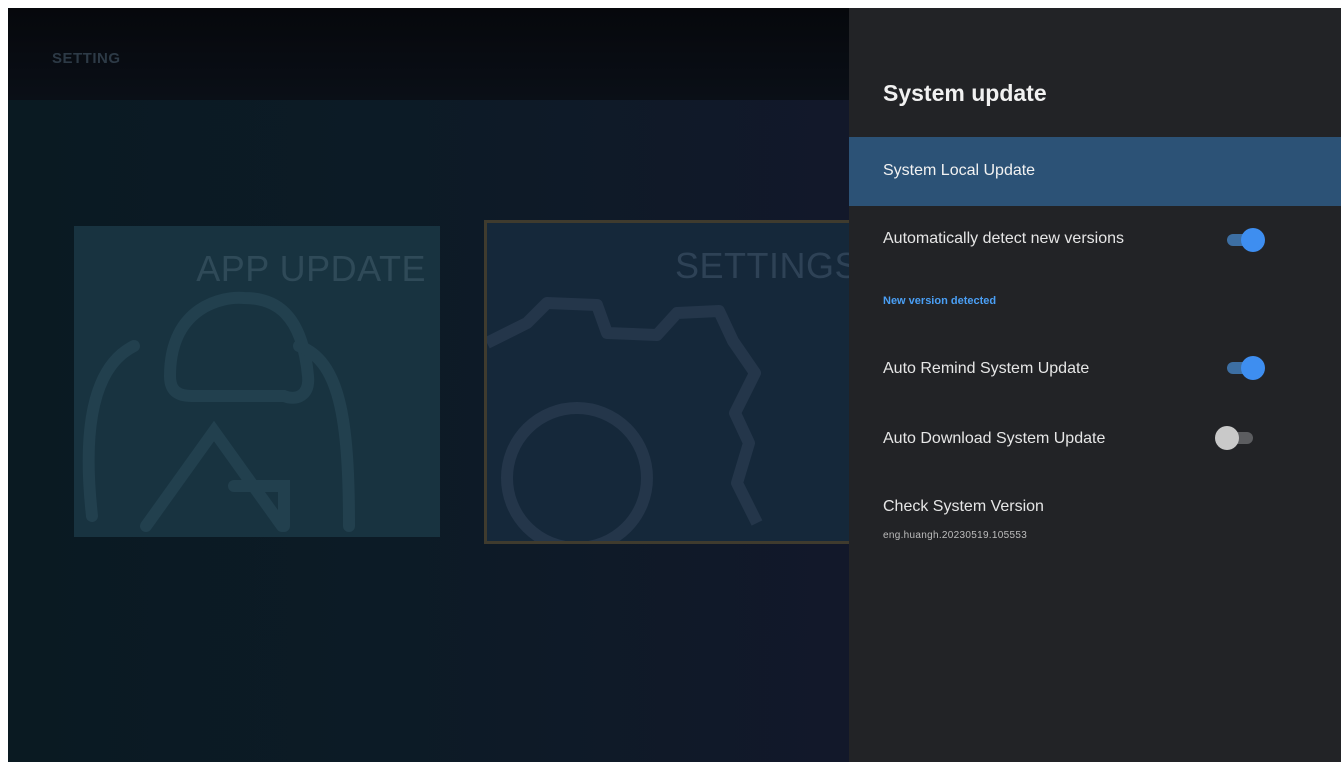 The height and width of the screenshot is (762, 1341). I want to click on auto-detect-toggle, so click(1245, 240).